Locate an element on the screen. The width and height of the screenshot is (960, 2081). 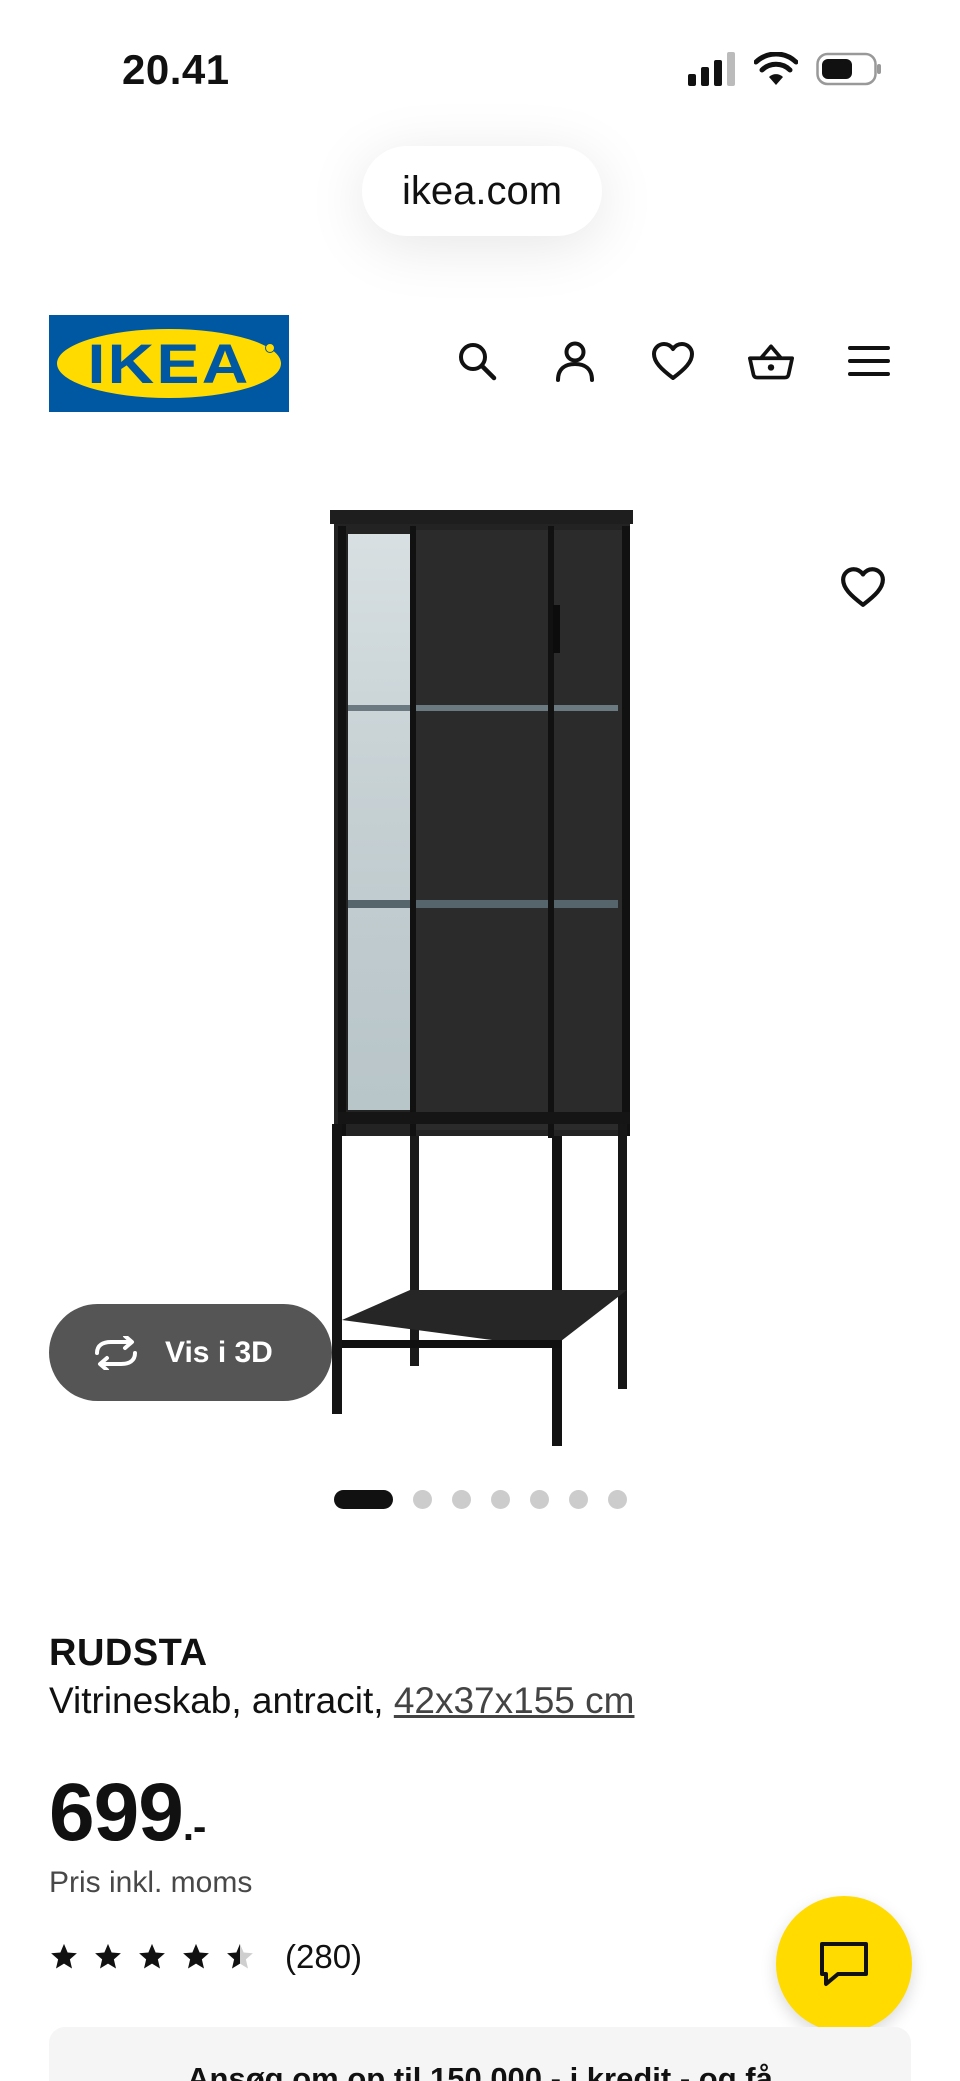
product-name: RUDSTA is located at coordinates (128, 1653).